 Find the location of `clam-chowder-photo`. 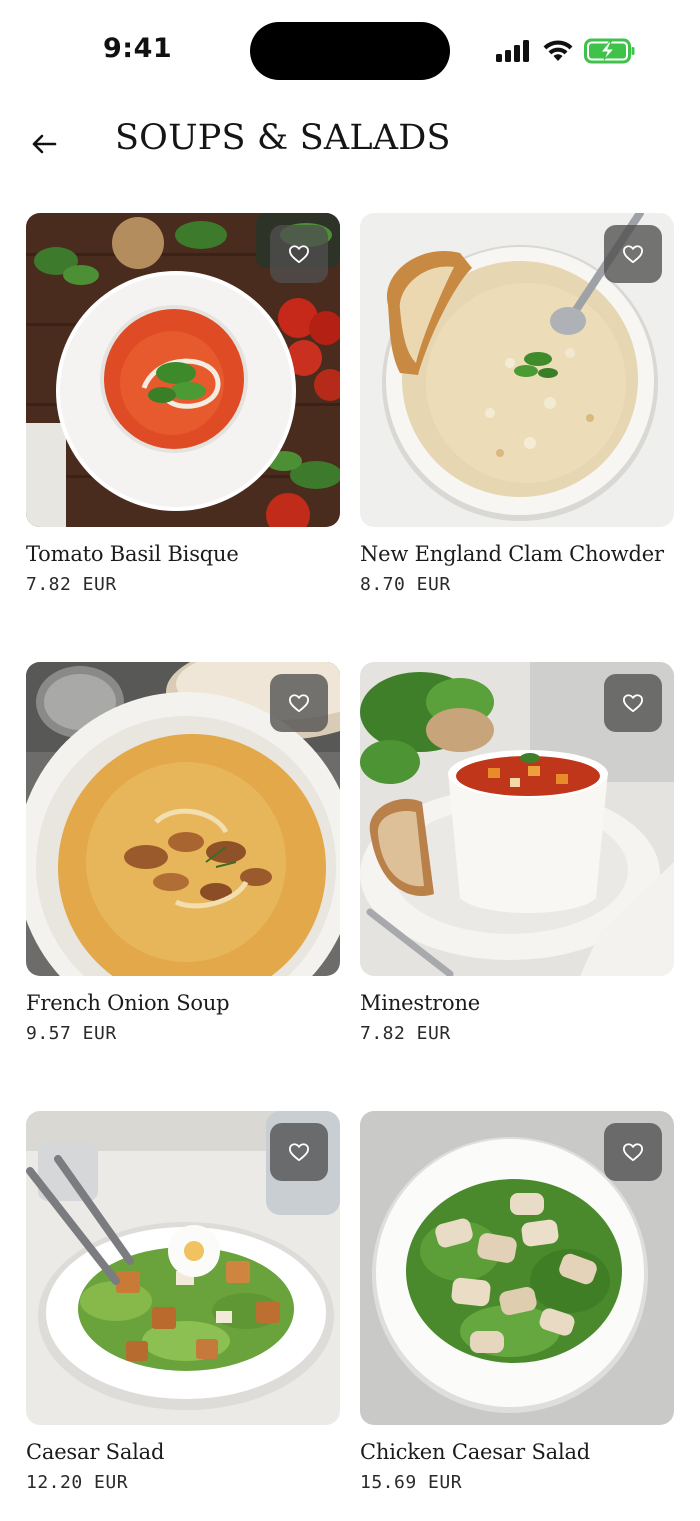

clam-chowder-photo is located at coordinates (517, 370).